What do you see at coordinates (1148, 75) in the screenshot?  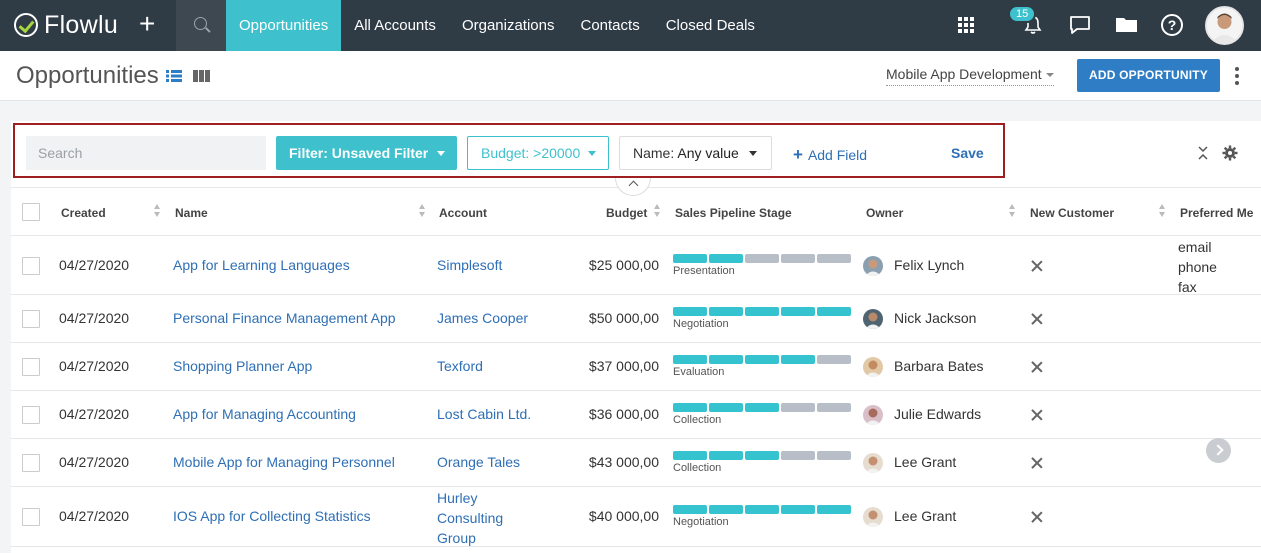 I see `add-opportunity-button: ADD OPPORTUNITY` at bounding box center [1148, 75].